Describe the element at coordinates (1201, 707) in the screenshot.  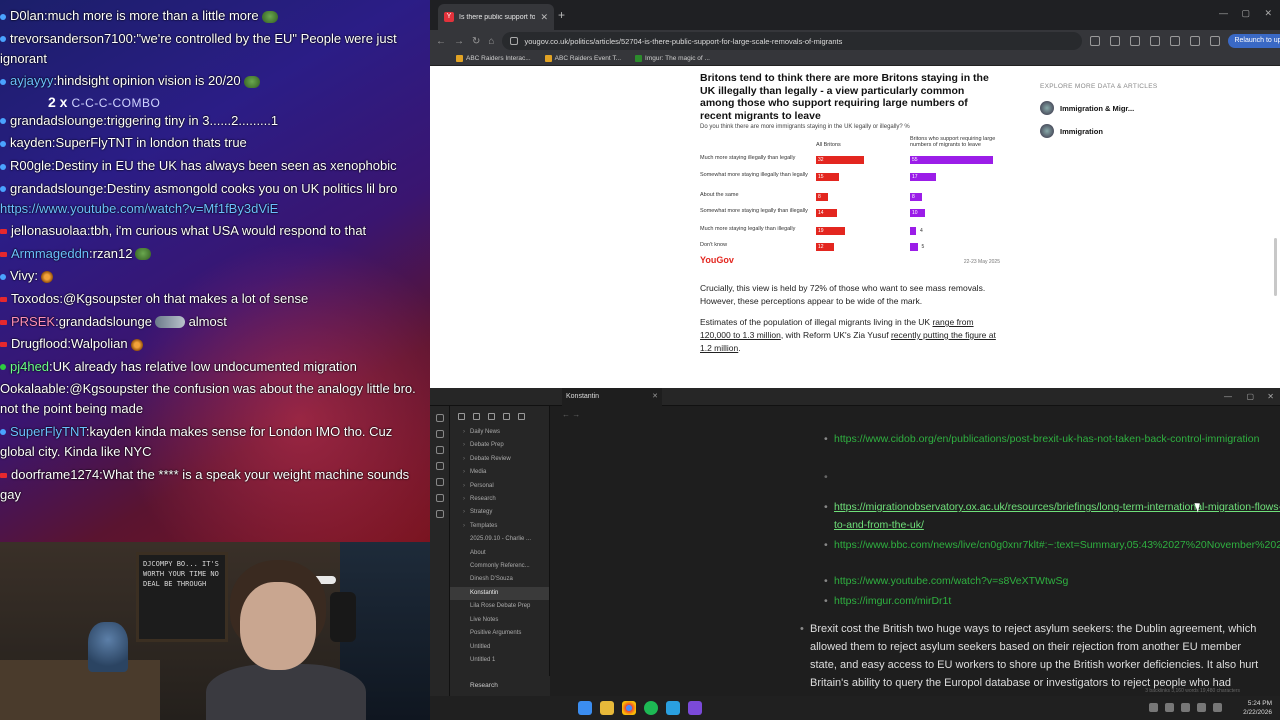
I see `wifi-icon` at that location.